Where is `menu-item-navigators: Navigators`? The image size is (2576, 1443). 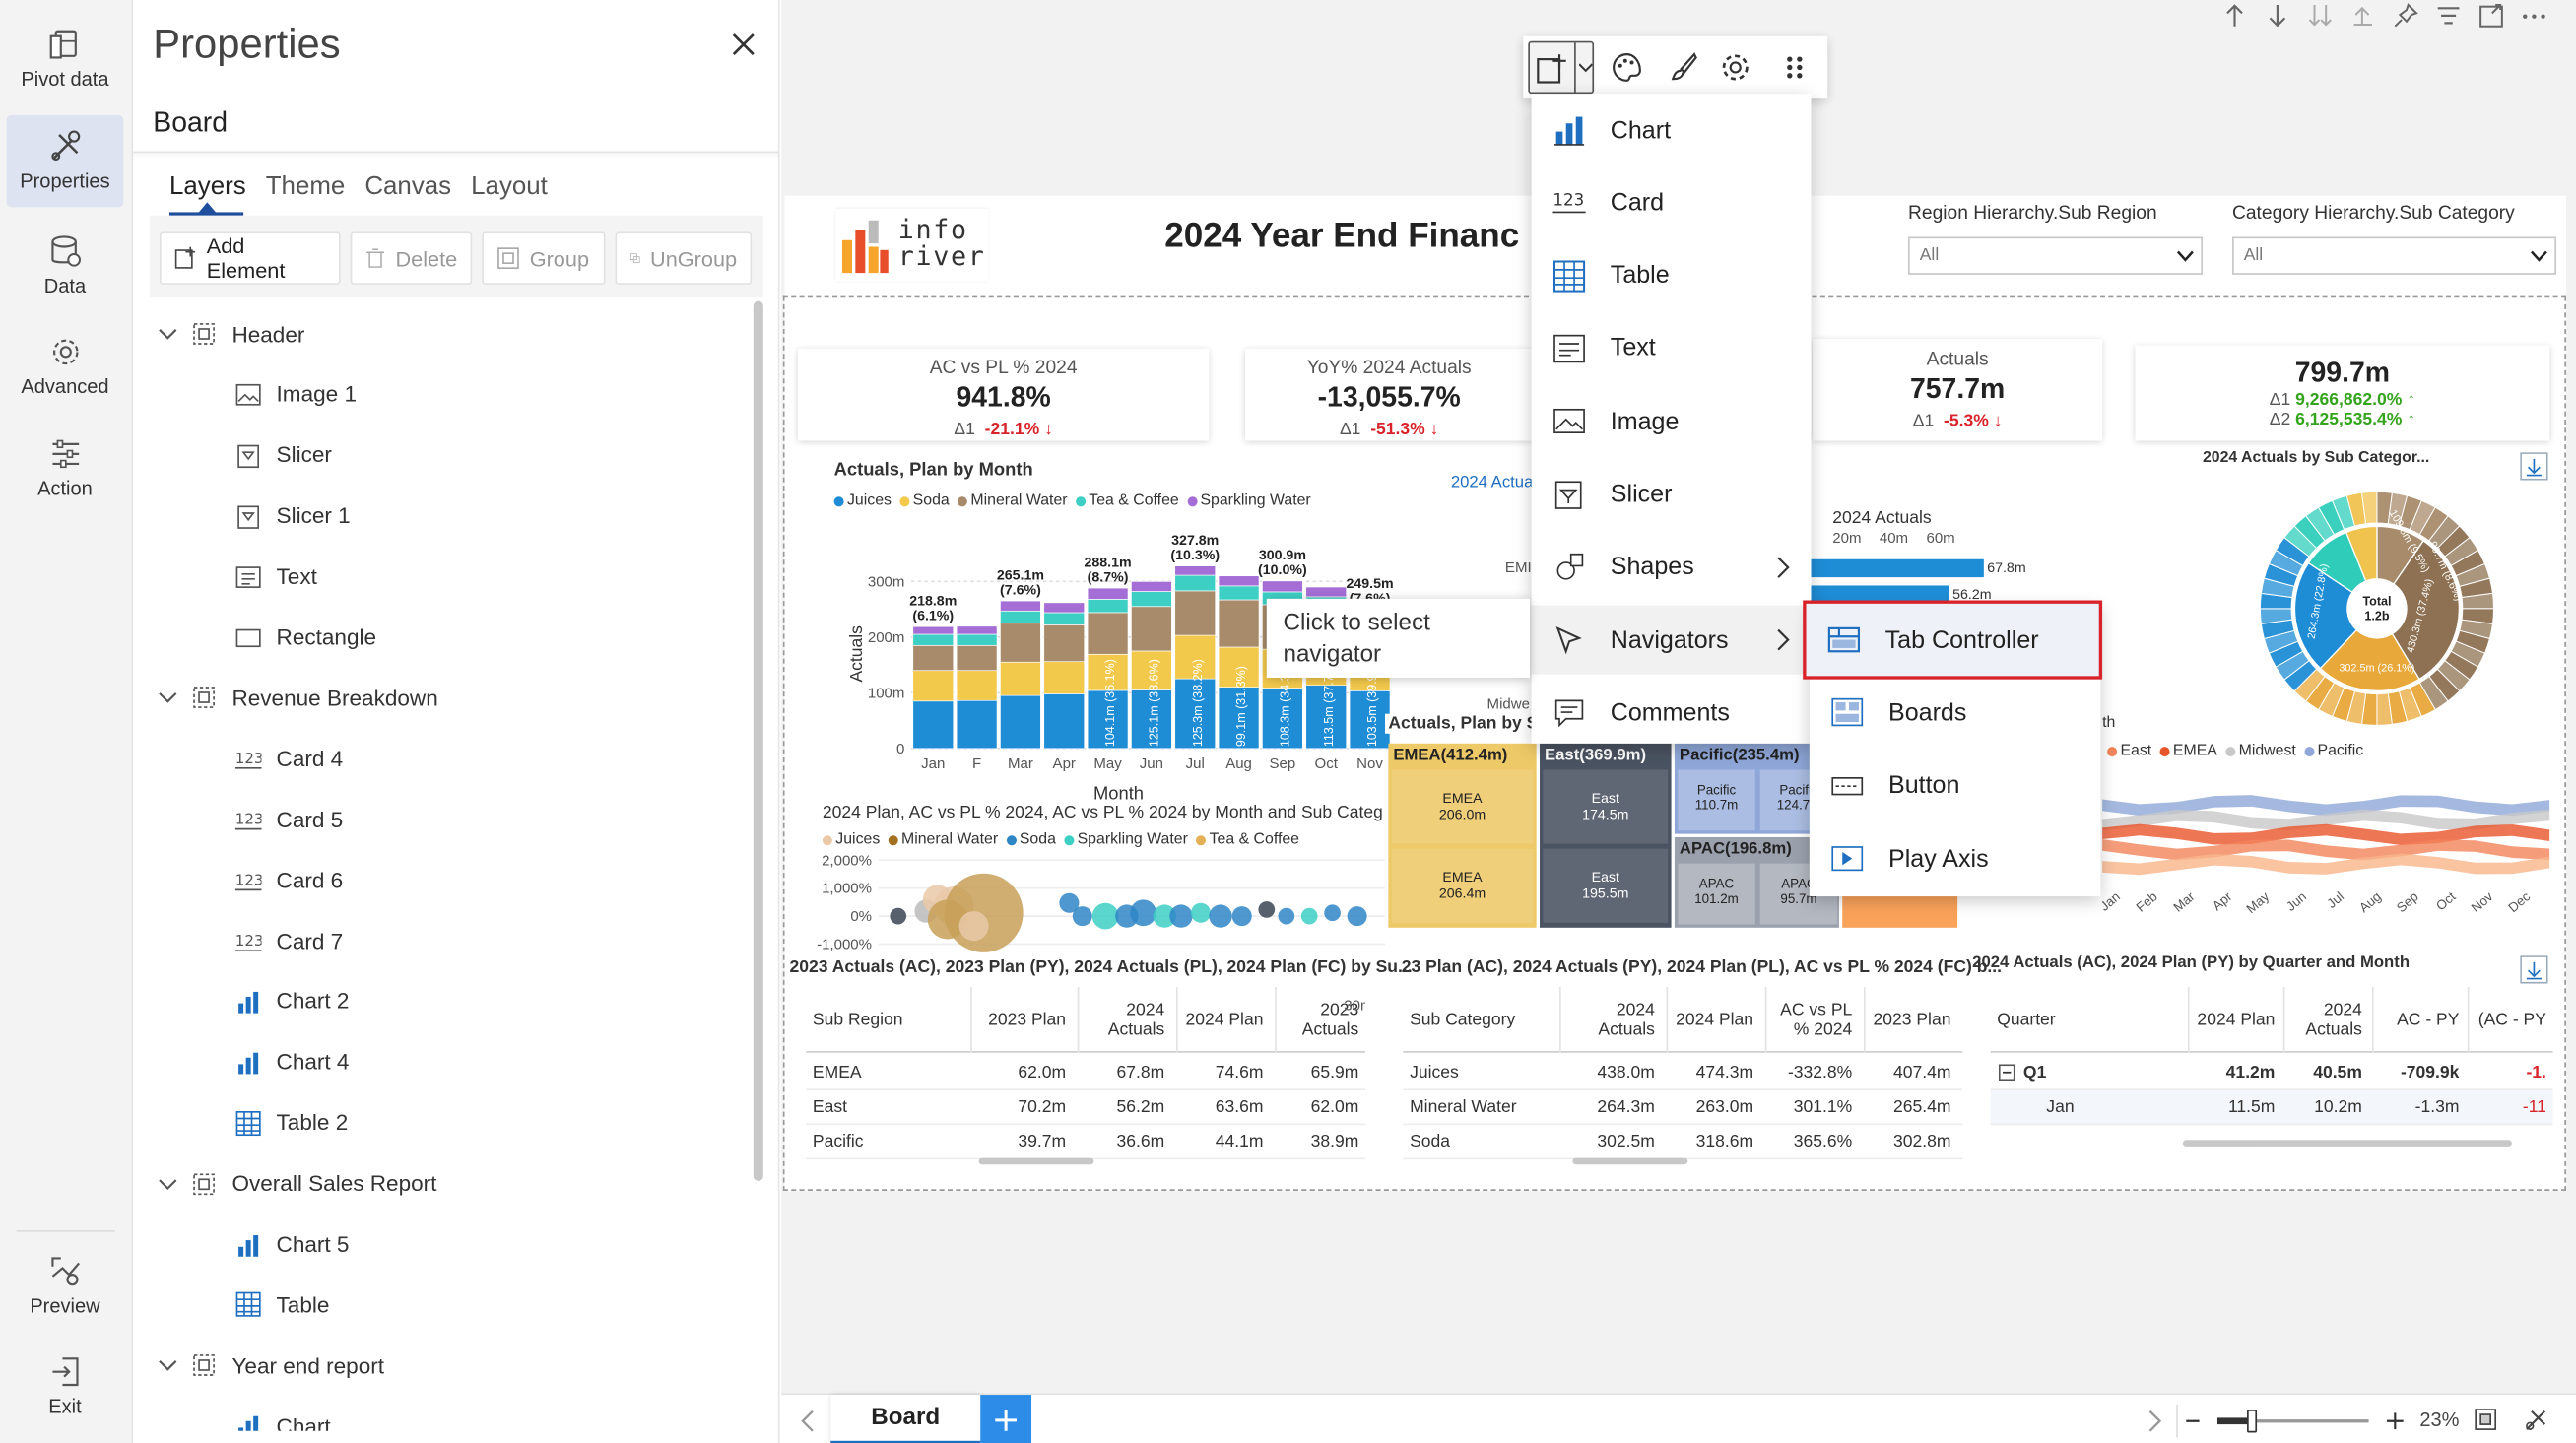 menu-item-navigators: Navigators is located at coordinates (1672, 640).